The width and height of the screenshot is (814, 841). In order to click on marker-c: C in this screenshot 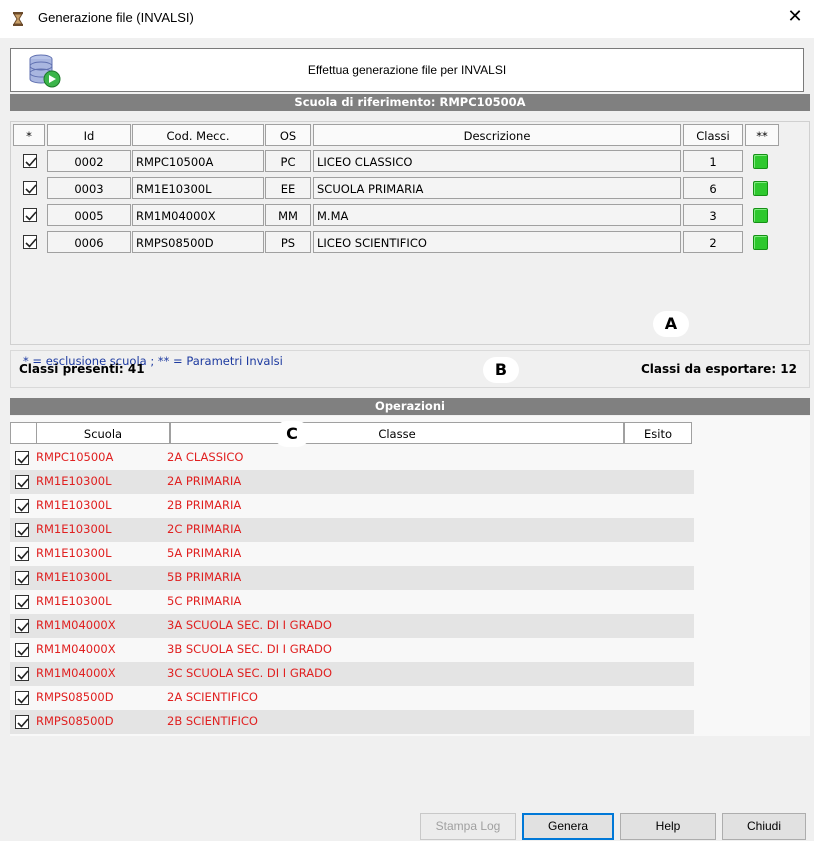, I will do `click(292, 434)`.